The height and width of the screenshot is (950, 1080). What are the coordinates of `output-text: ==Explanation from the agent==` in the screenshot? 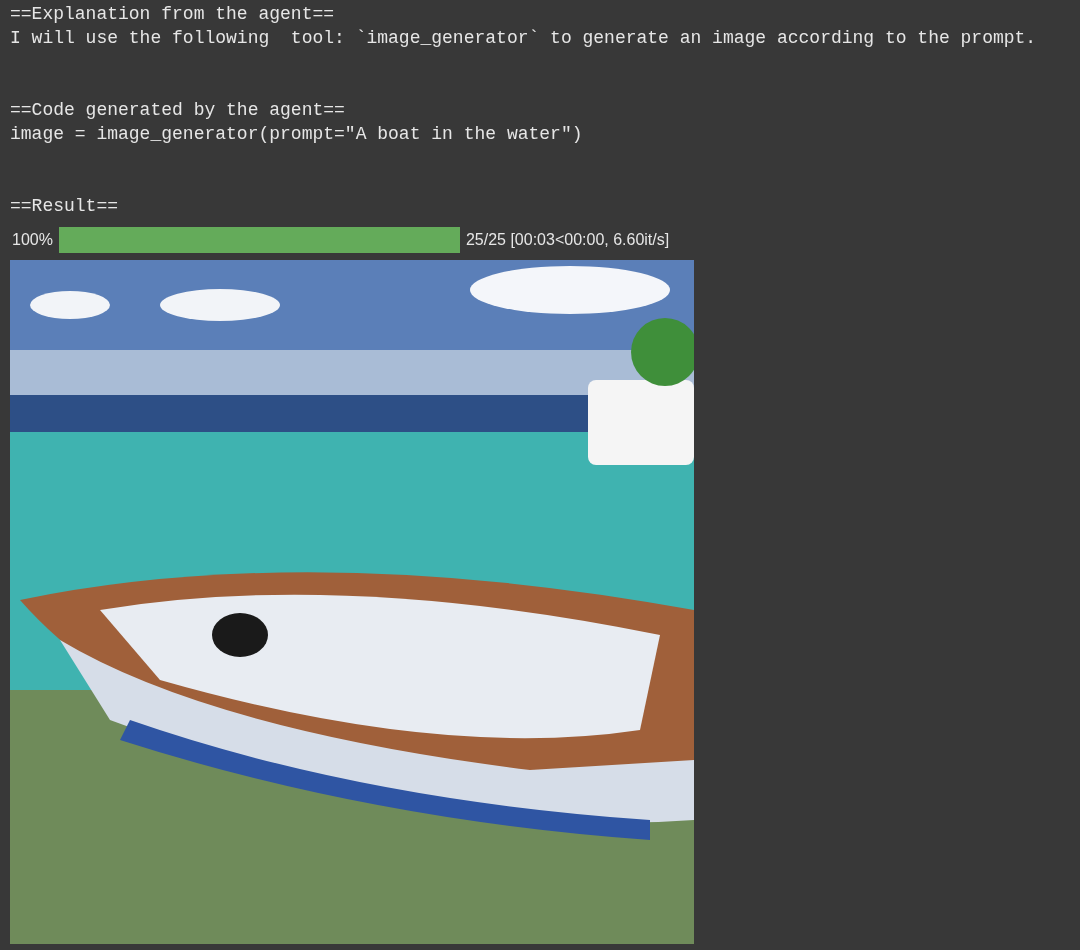 It's located at (172, 14).